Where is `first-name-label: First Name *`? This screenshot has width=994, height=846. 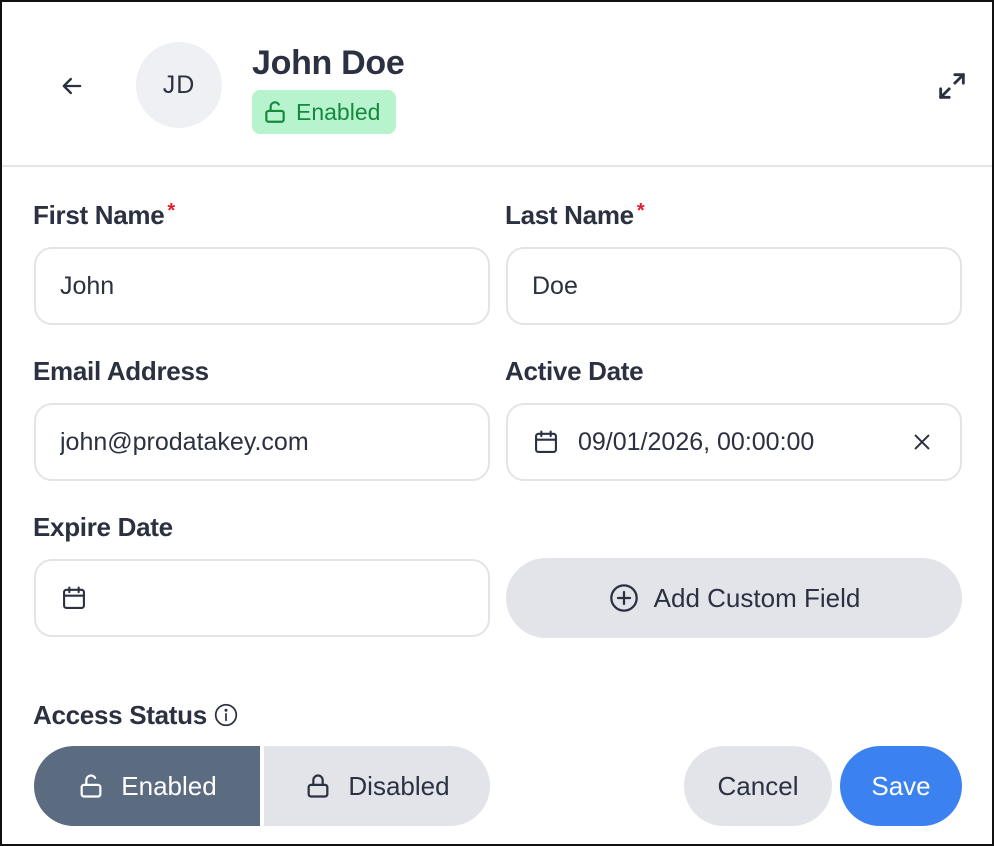 first-name-label: First Name * is located at coordinates (104, 215).